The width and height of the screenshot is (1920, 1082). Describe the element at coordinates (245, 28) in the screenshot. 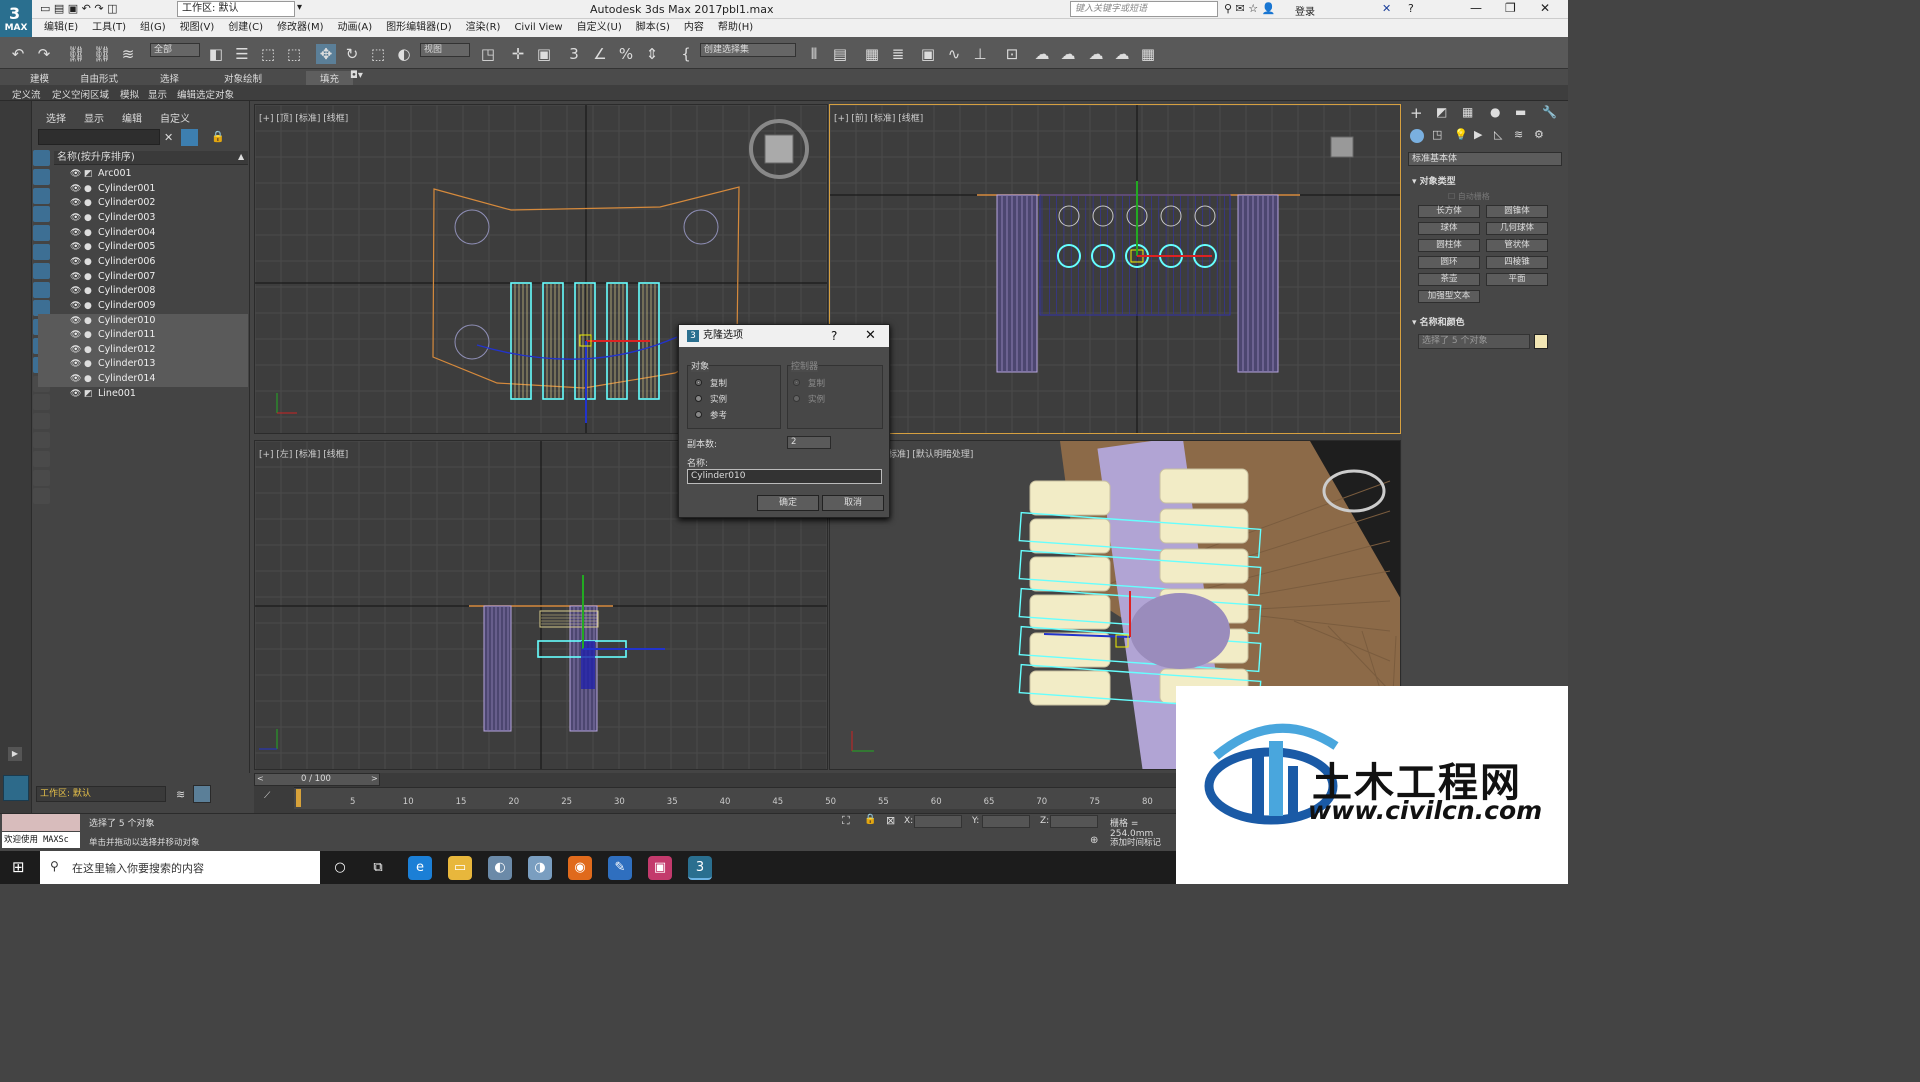

I see `menu-item: 创建(C)` at that location.